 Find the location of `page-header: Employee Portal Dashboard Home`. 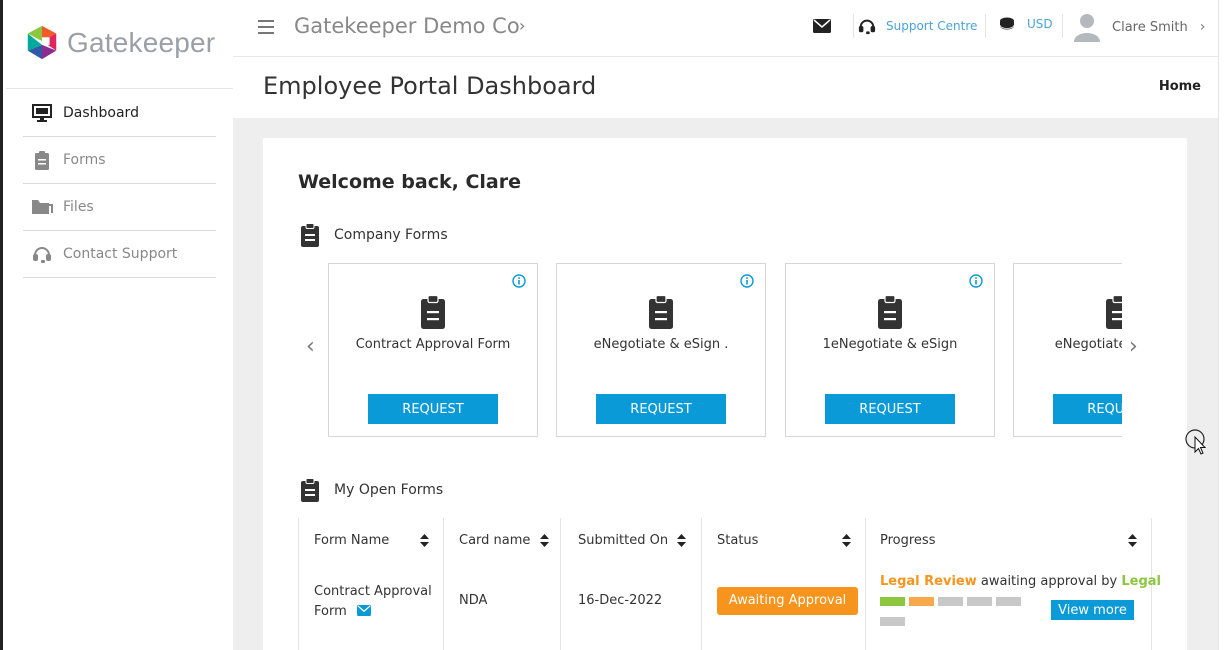

page-header: Employee Portal Dashboard Home is located at coordinates (725, 87).